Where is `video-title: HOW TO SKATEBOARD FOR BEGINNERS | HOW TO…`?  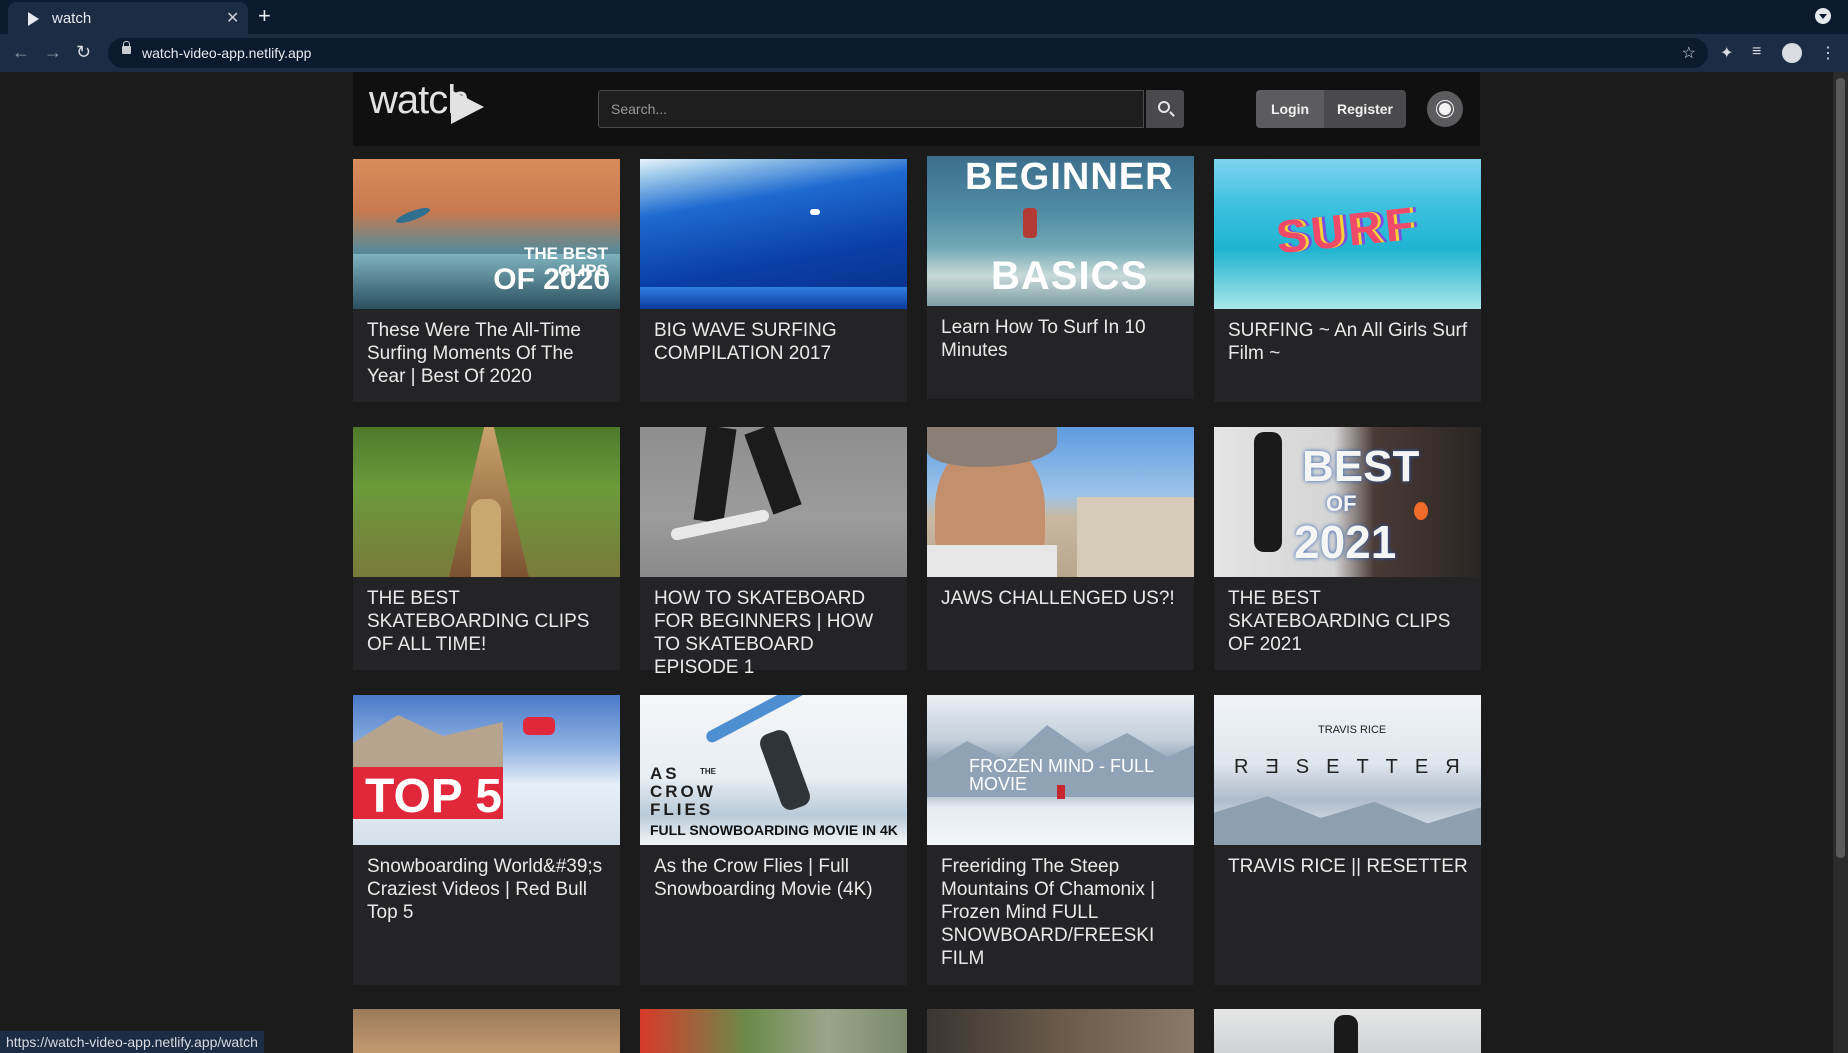 video-title: HOW TO SKATEBOARD FOR BEGINNERS | HOW TO… is located at coordinates (774, 633).